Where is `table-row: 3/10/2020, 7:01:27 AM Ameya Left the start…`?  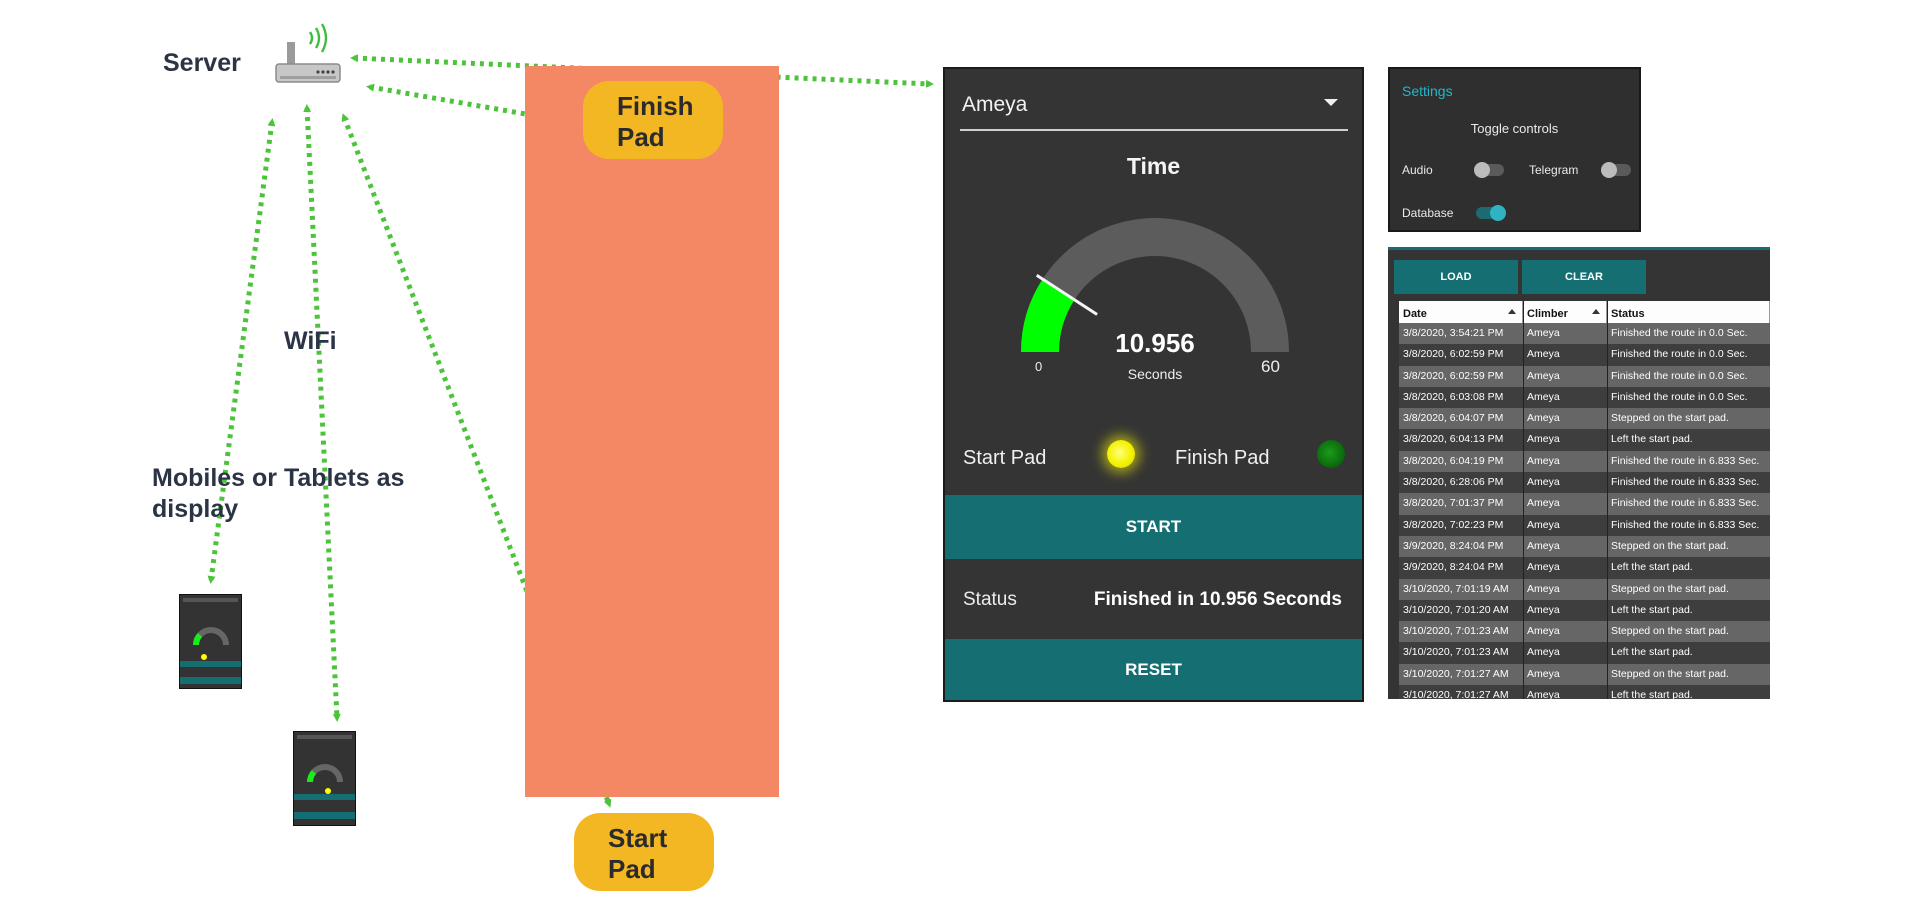
table-row: 3/10/2020, 7:01:27 AM Ameya Left the start… is located at coordinates (1584, 692).